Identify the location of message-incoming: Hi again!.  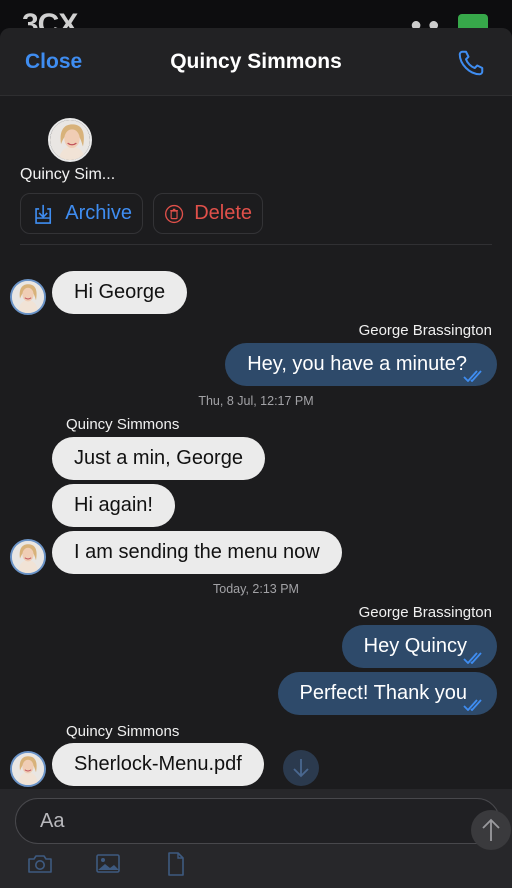
(113, 505).